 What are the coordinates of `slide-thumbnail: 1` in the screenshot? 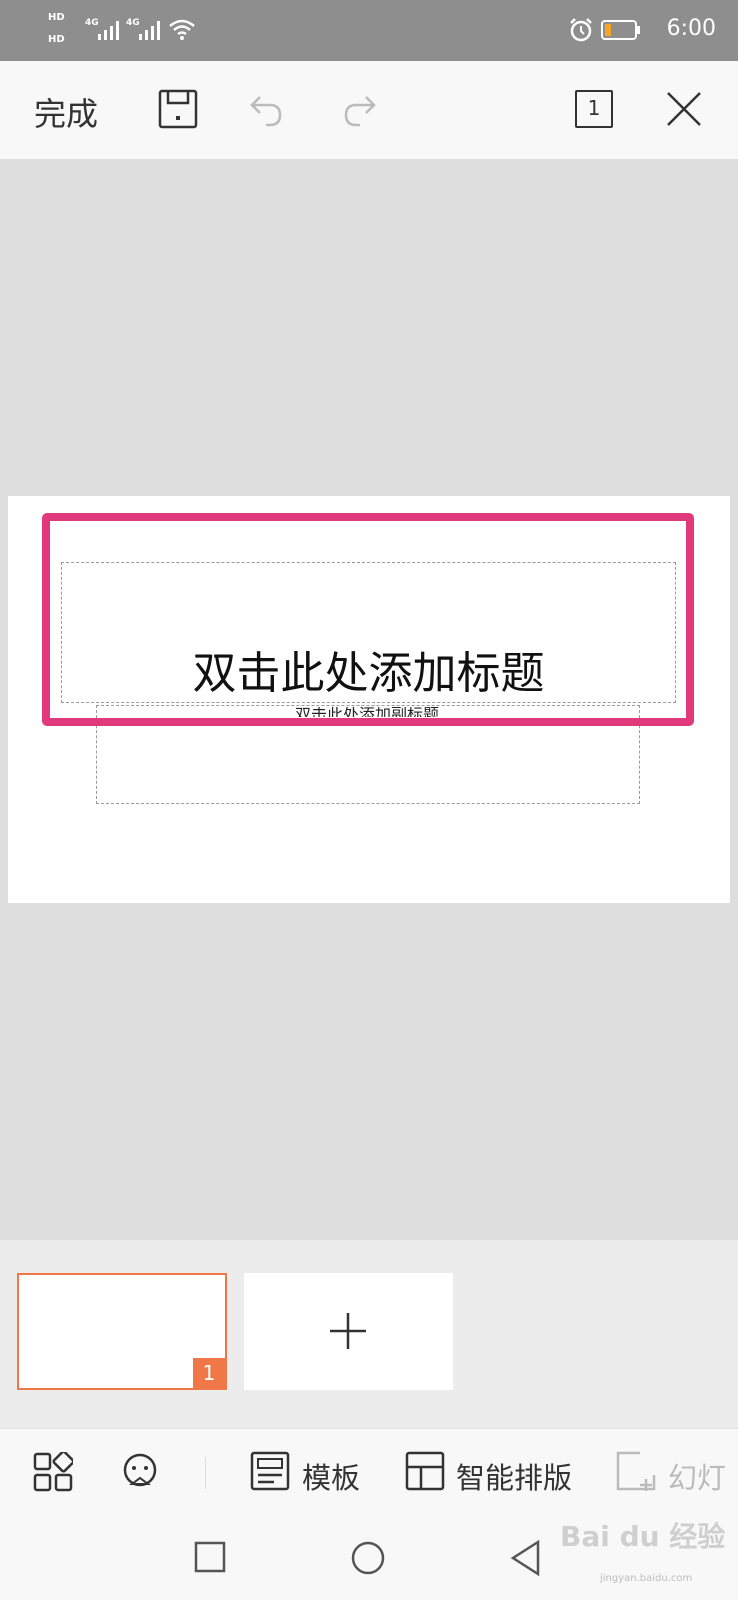 It's located at (122, 1331).